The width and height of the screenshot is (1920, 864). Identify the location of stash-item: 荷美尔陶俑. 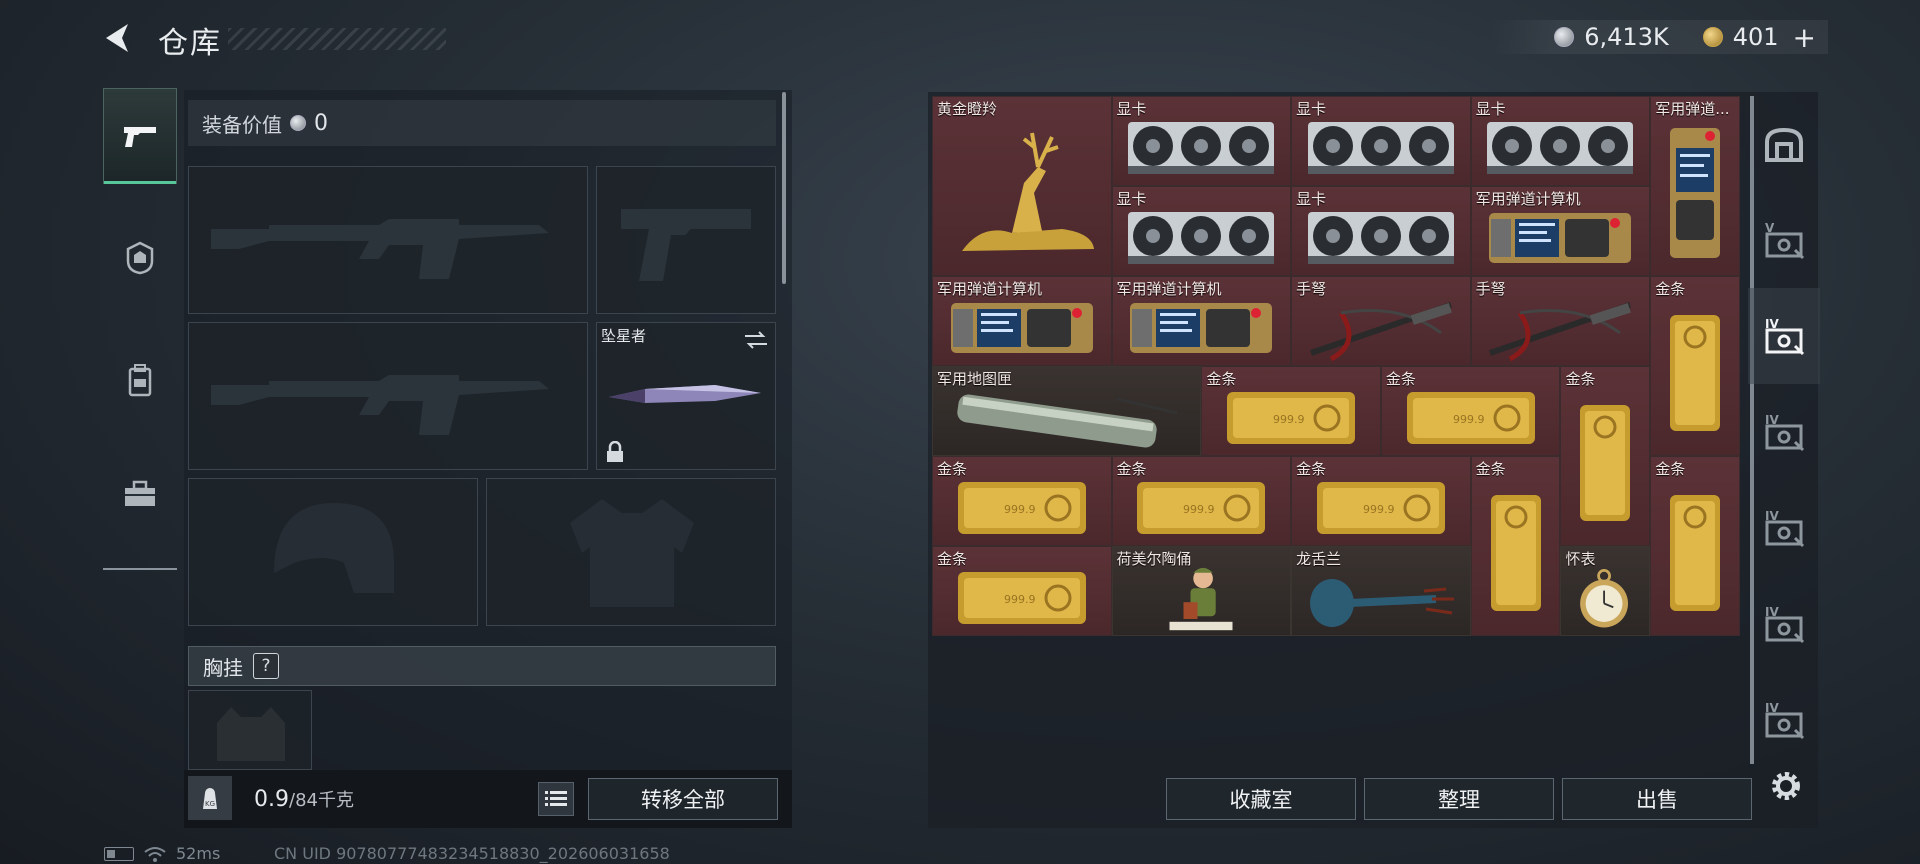
(1201, 591).